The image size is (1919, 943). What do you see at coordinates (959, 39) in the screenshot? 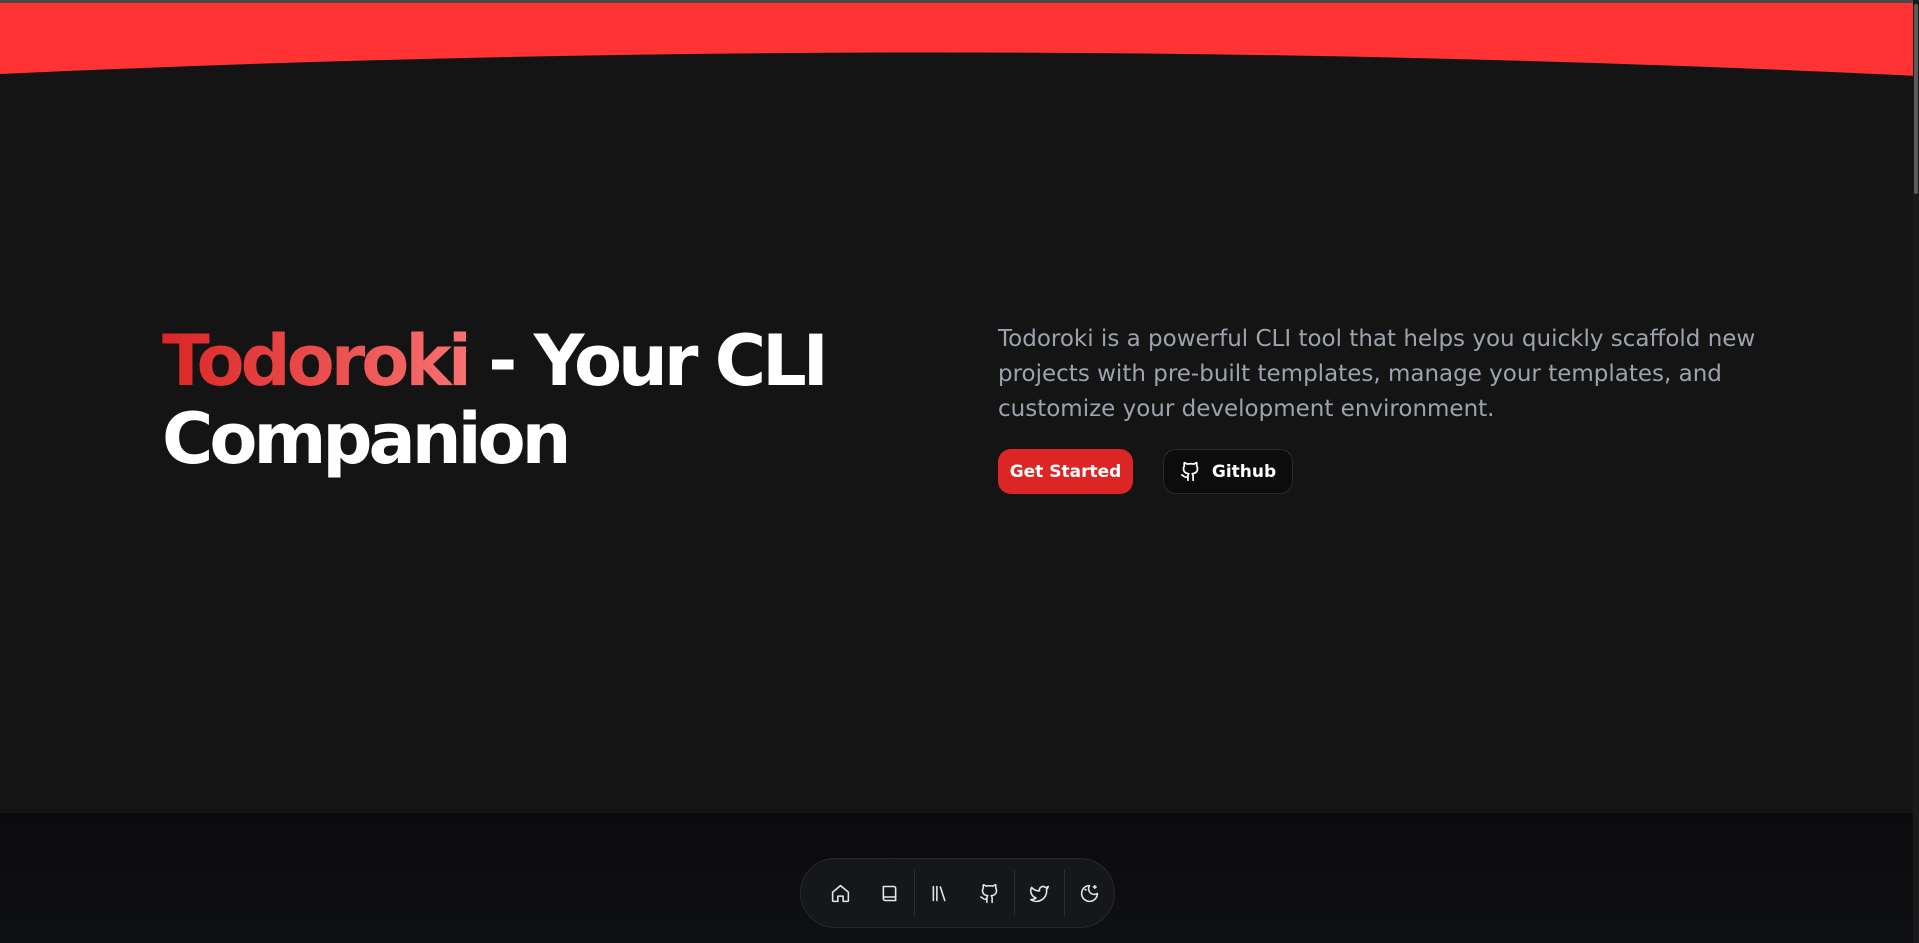
I see `top-banner-wave` at bounding box center [959, 39].